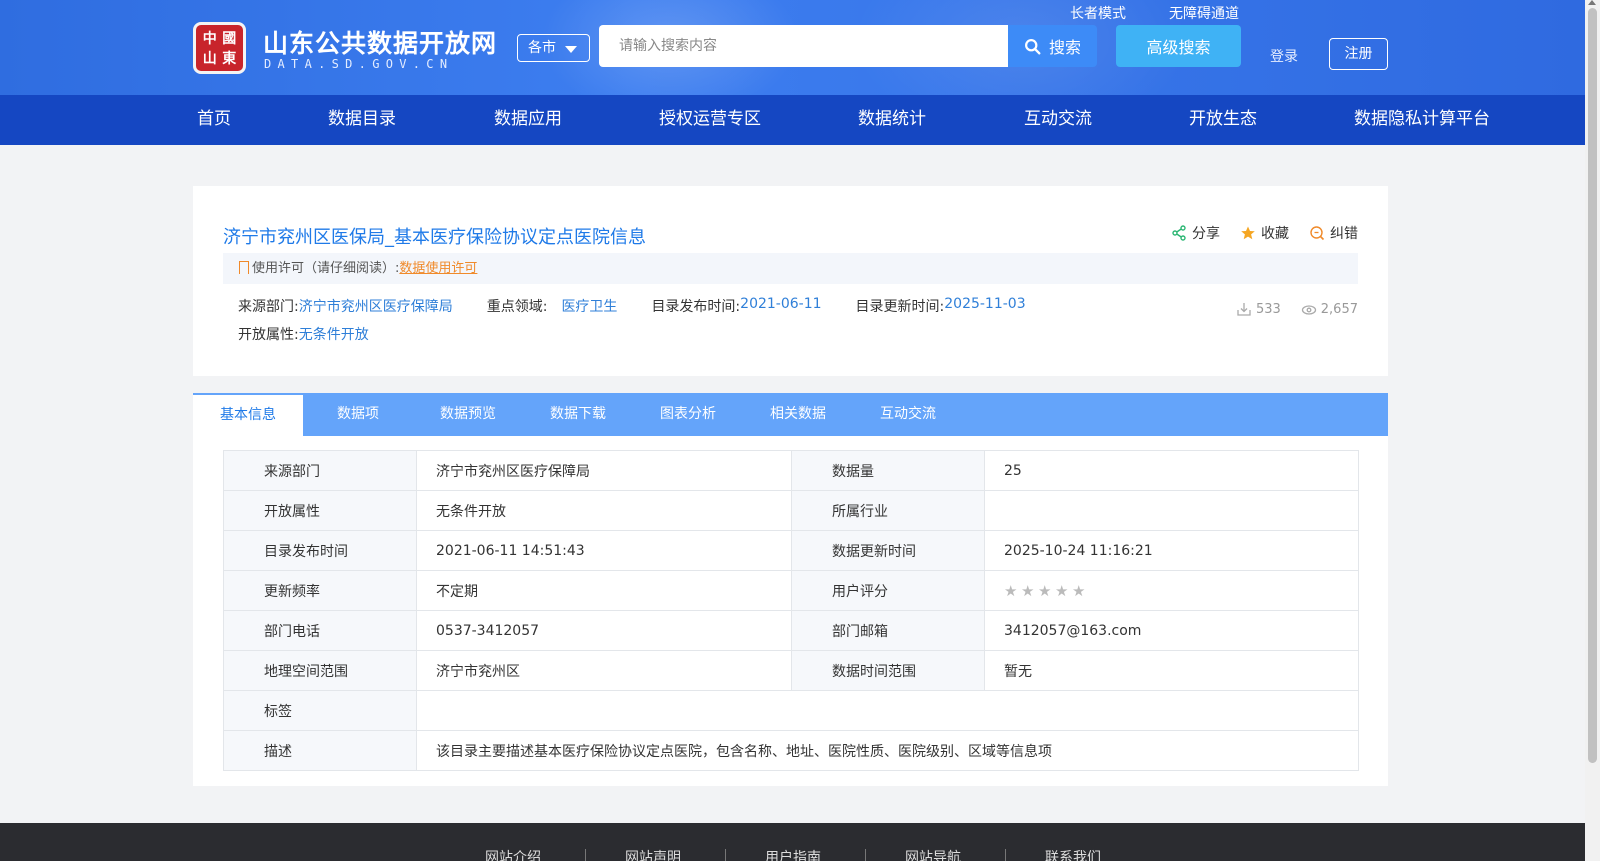 Image resolution: width=1600 pixels, height=861 pixels. Describe the element at coordinates (888, 550) in the screenshot. I see `info-key: 数据更新时间` at that location.